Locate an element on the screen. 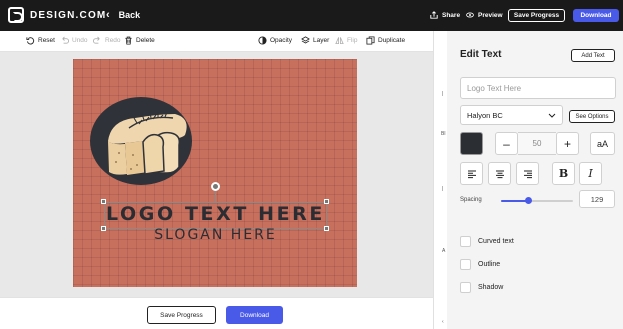 Image resolution: width=623 pixels, height=329 pixels. spacing-label: Spacing is located at coordinates (471, 200).